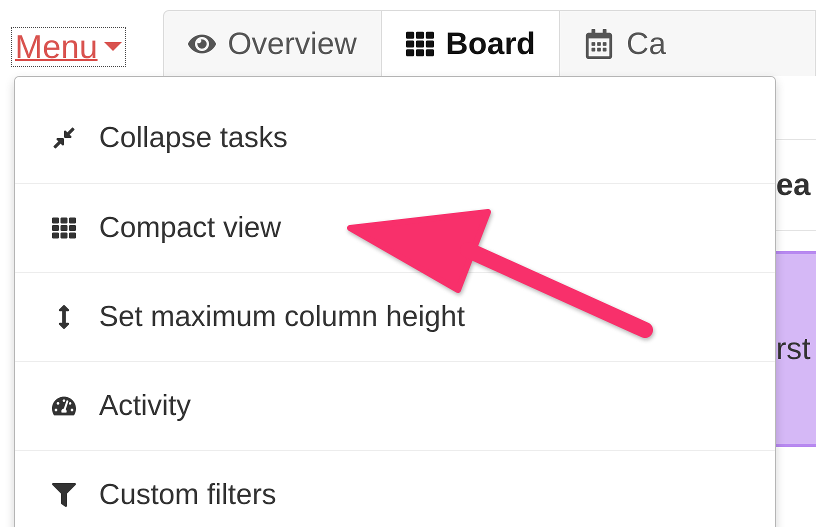  What do you see at coordinates (395, 489) in the screenshot?
I see `menu-item: Custom filters` at bounding box center [395, 489].